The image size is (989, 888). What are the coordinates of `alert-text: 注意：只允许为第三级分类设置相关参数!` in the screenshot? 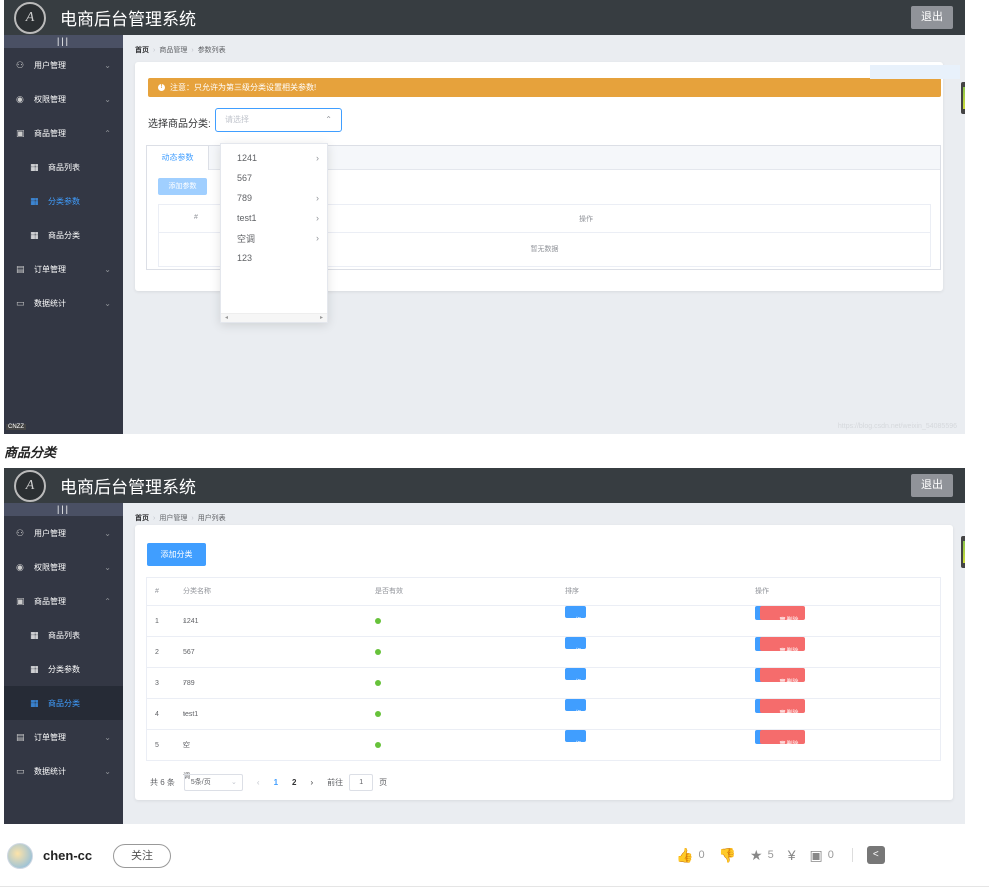 It's located at (243, 87).